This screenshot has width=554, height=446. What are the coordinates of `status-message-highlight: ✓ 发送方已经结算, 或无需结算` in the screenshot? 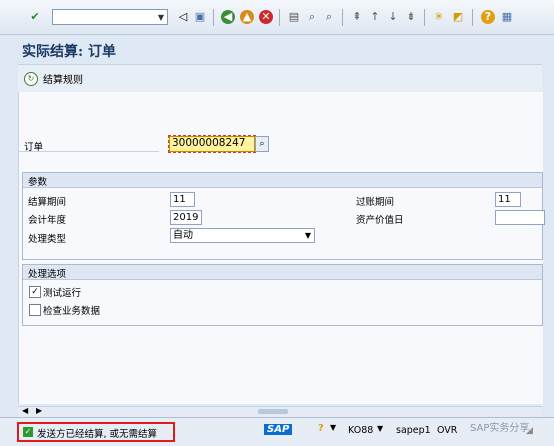 It's located at (96, 432).